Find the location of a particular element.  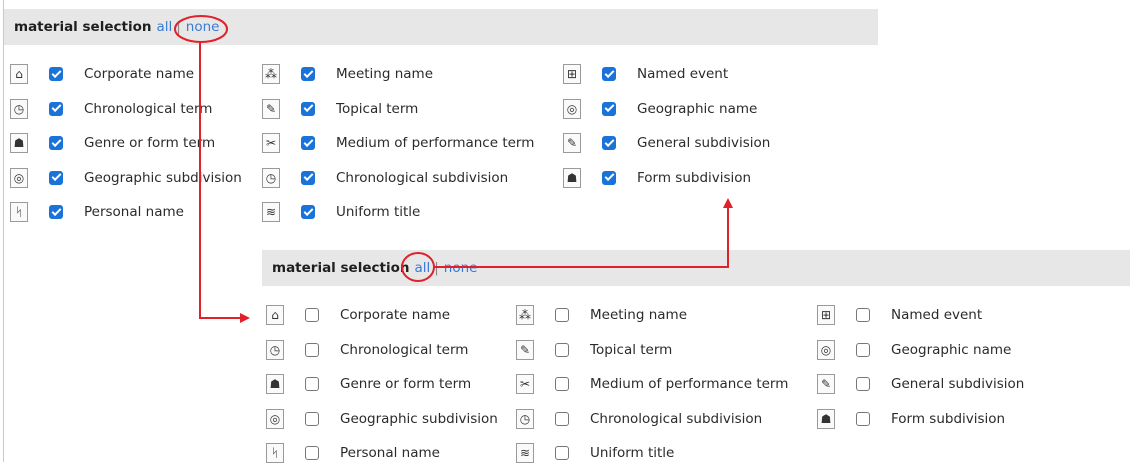

panel-header-top: material selection all | none is located at coordinates (441, 27).